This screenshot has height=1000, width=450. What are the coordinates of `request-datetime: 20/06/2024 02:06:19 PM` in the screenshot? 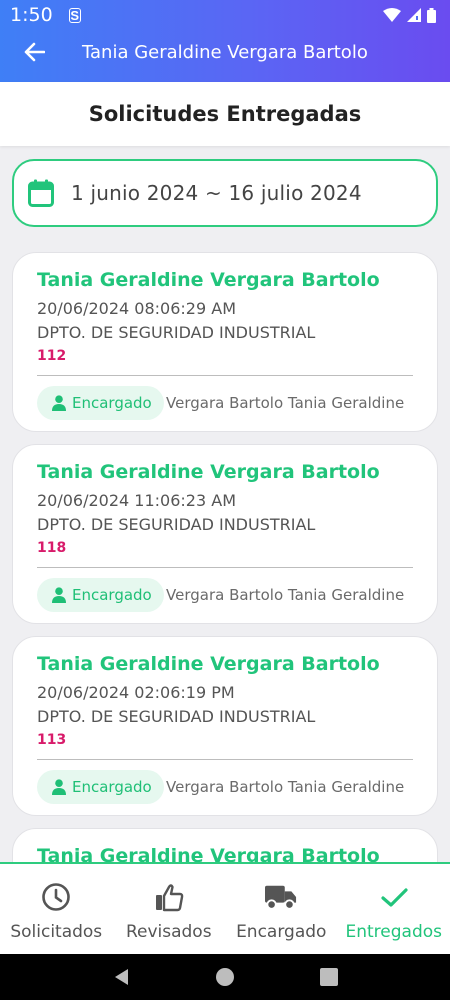 It's located at (136, 692).